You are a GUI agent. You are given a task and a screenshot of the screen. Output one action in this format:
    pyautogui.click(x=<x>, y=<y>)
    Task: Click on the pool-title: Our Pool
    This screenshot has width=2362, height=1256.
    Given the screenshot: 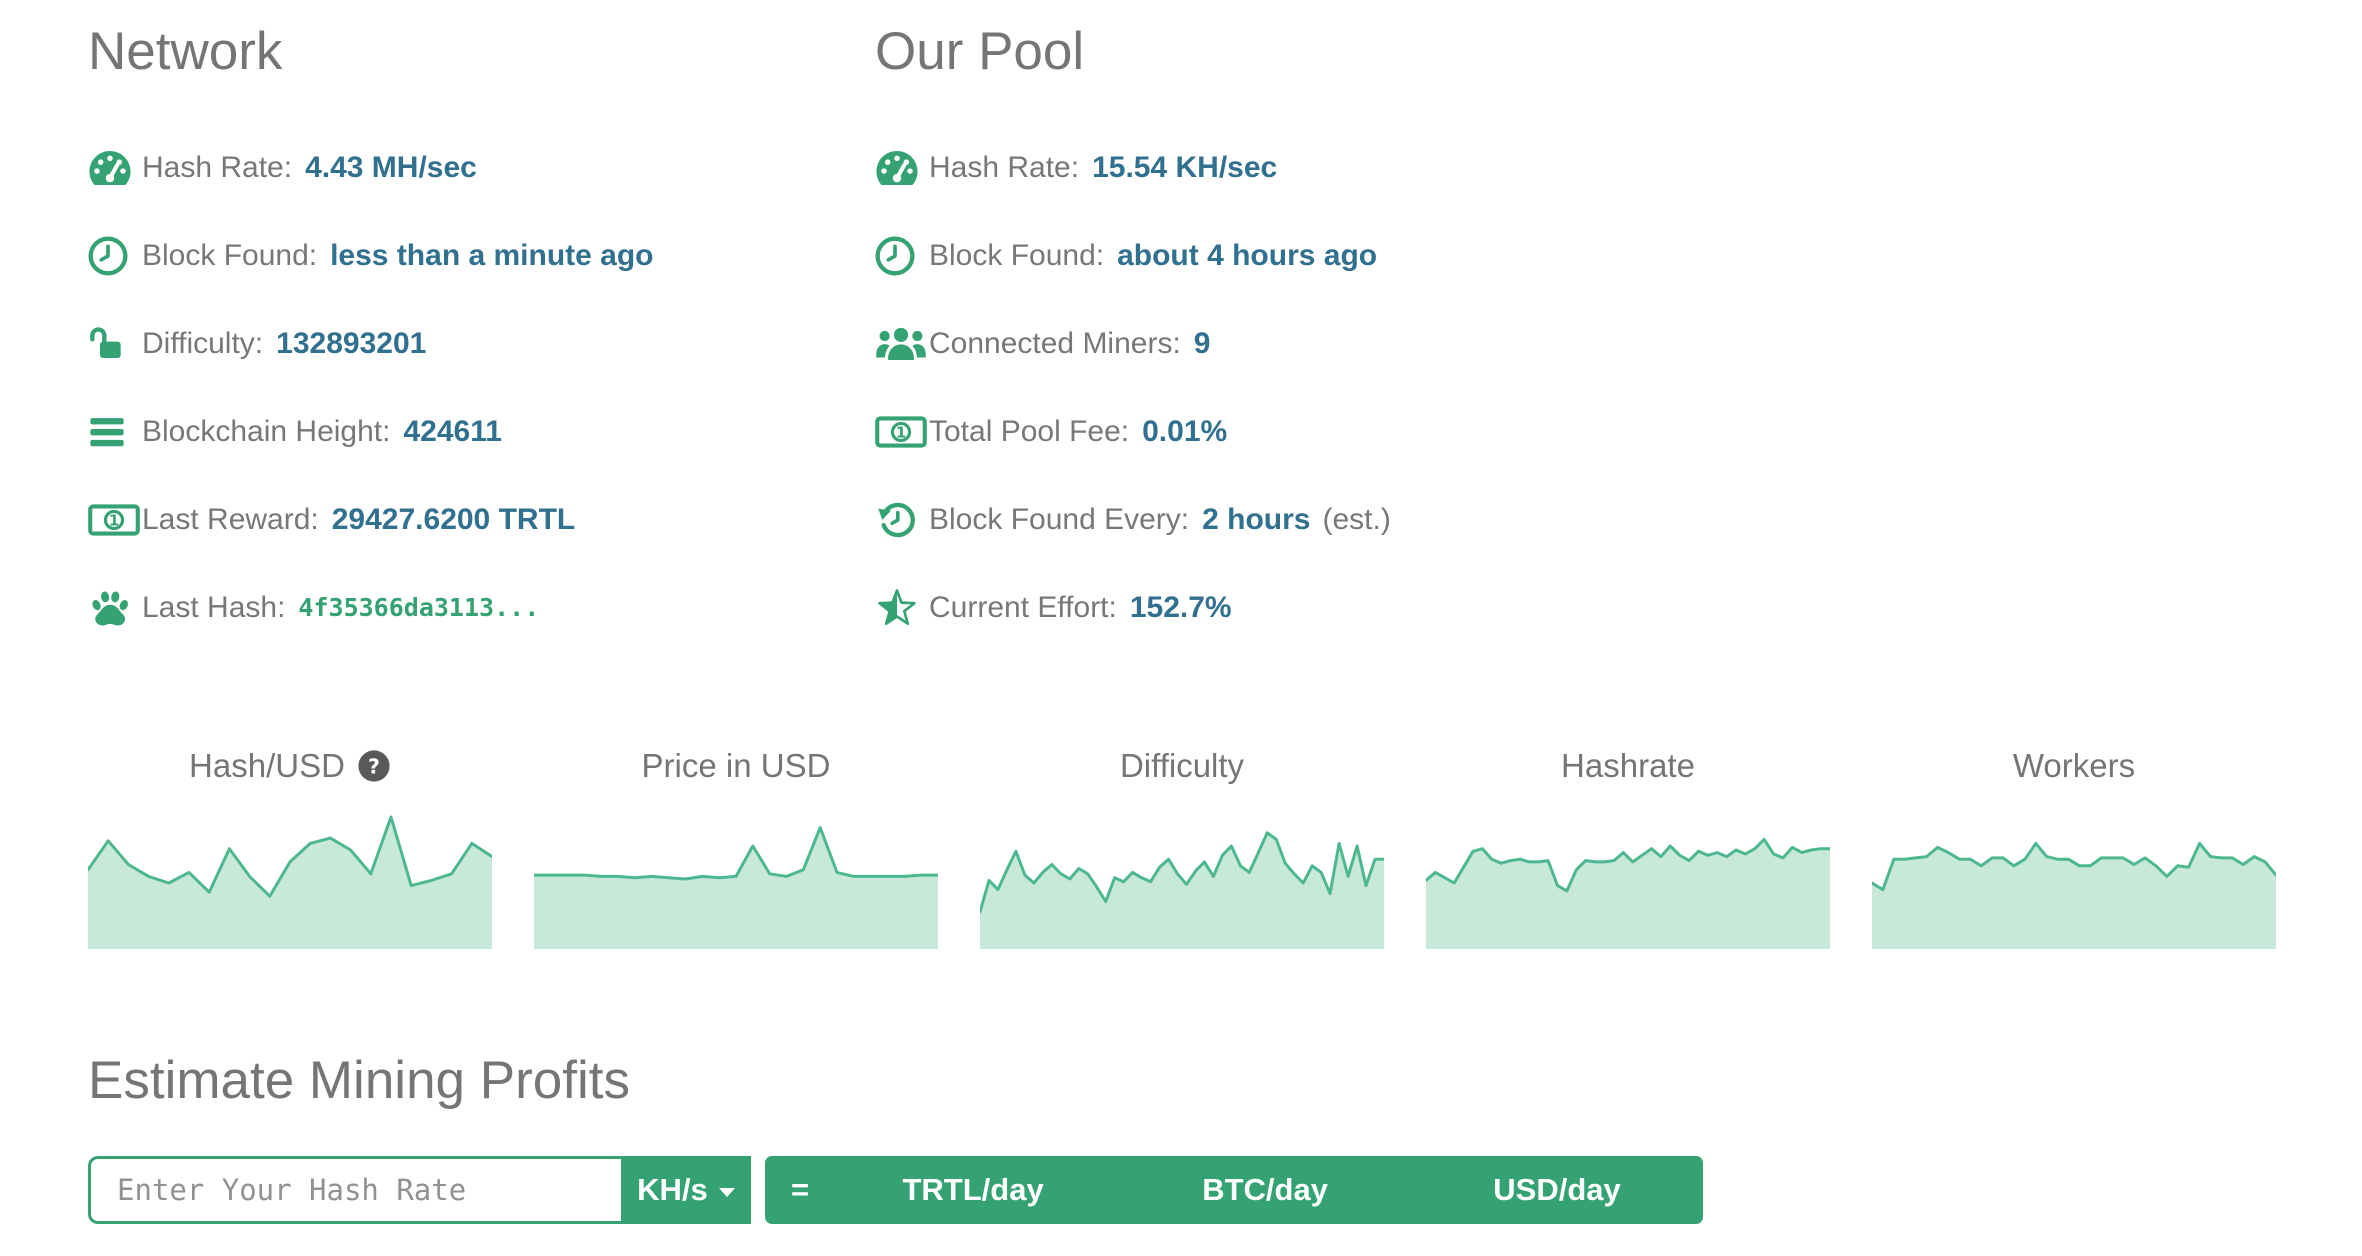 What is the action you would take?
    pyautogui.click(x=980, y=51)
    